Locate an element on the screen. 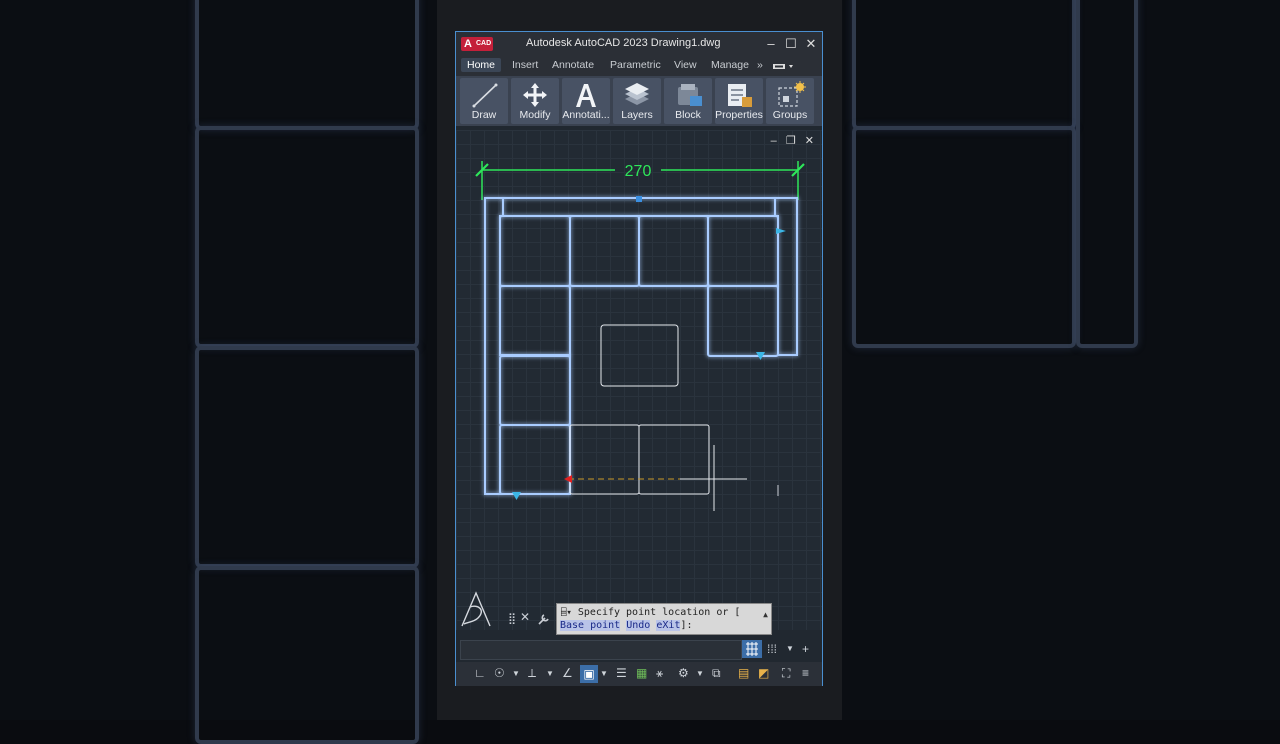  cmd-option-base-point: Base point is located at coordinates (590, 625).